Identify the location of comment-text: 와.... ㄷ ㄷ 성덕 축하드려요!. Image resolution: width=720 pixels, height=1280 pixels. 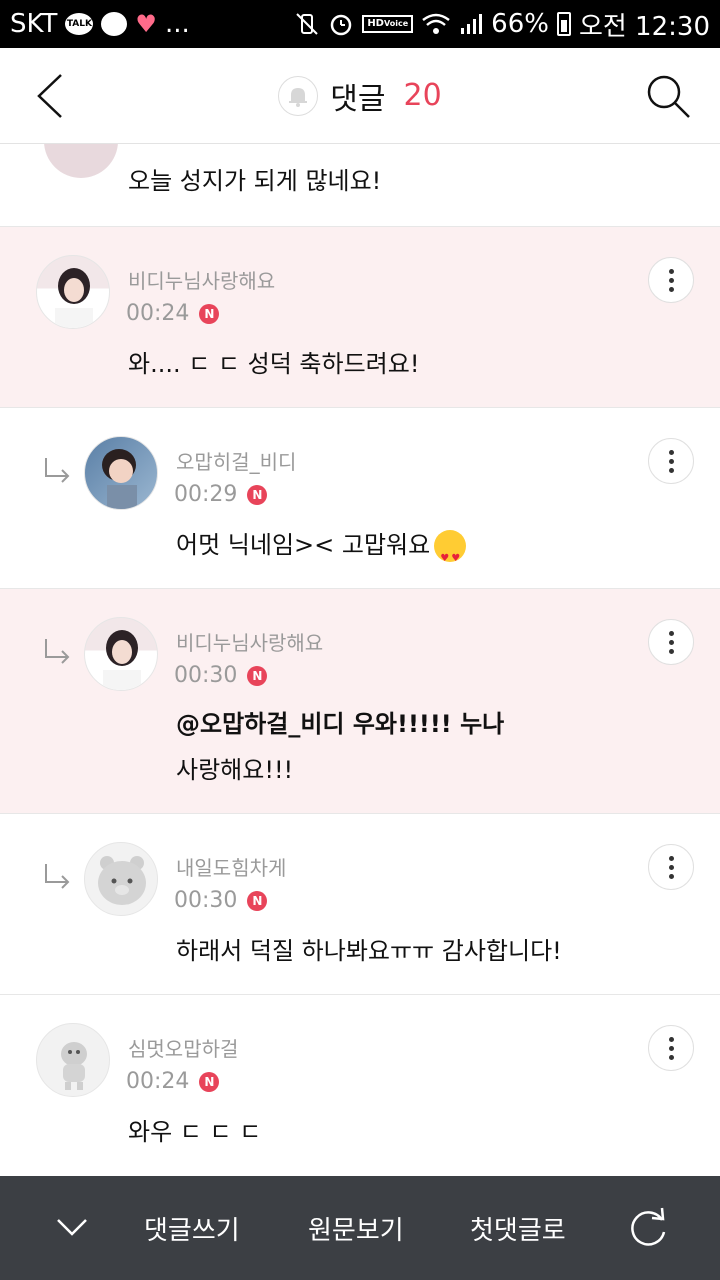
(274, 364).